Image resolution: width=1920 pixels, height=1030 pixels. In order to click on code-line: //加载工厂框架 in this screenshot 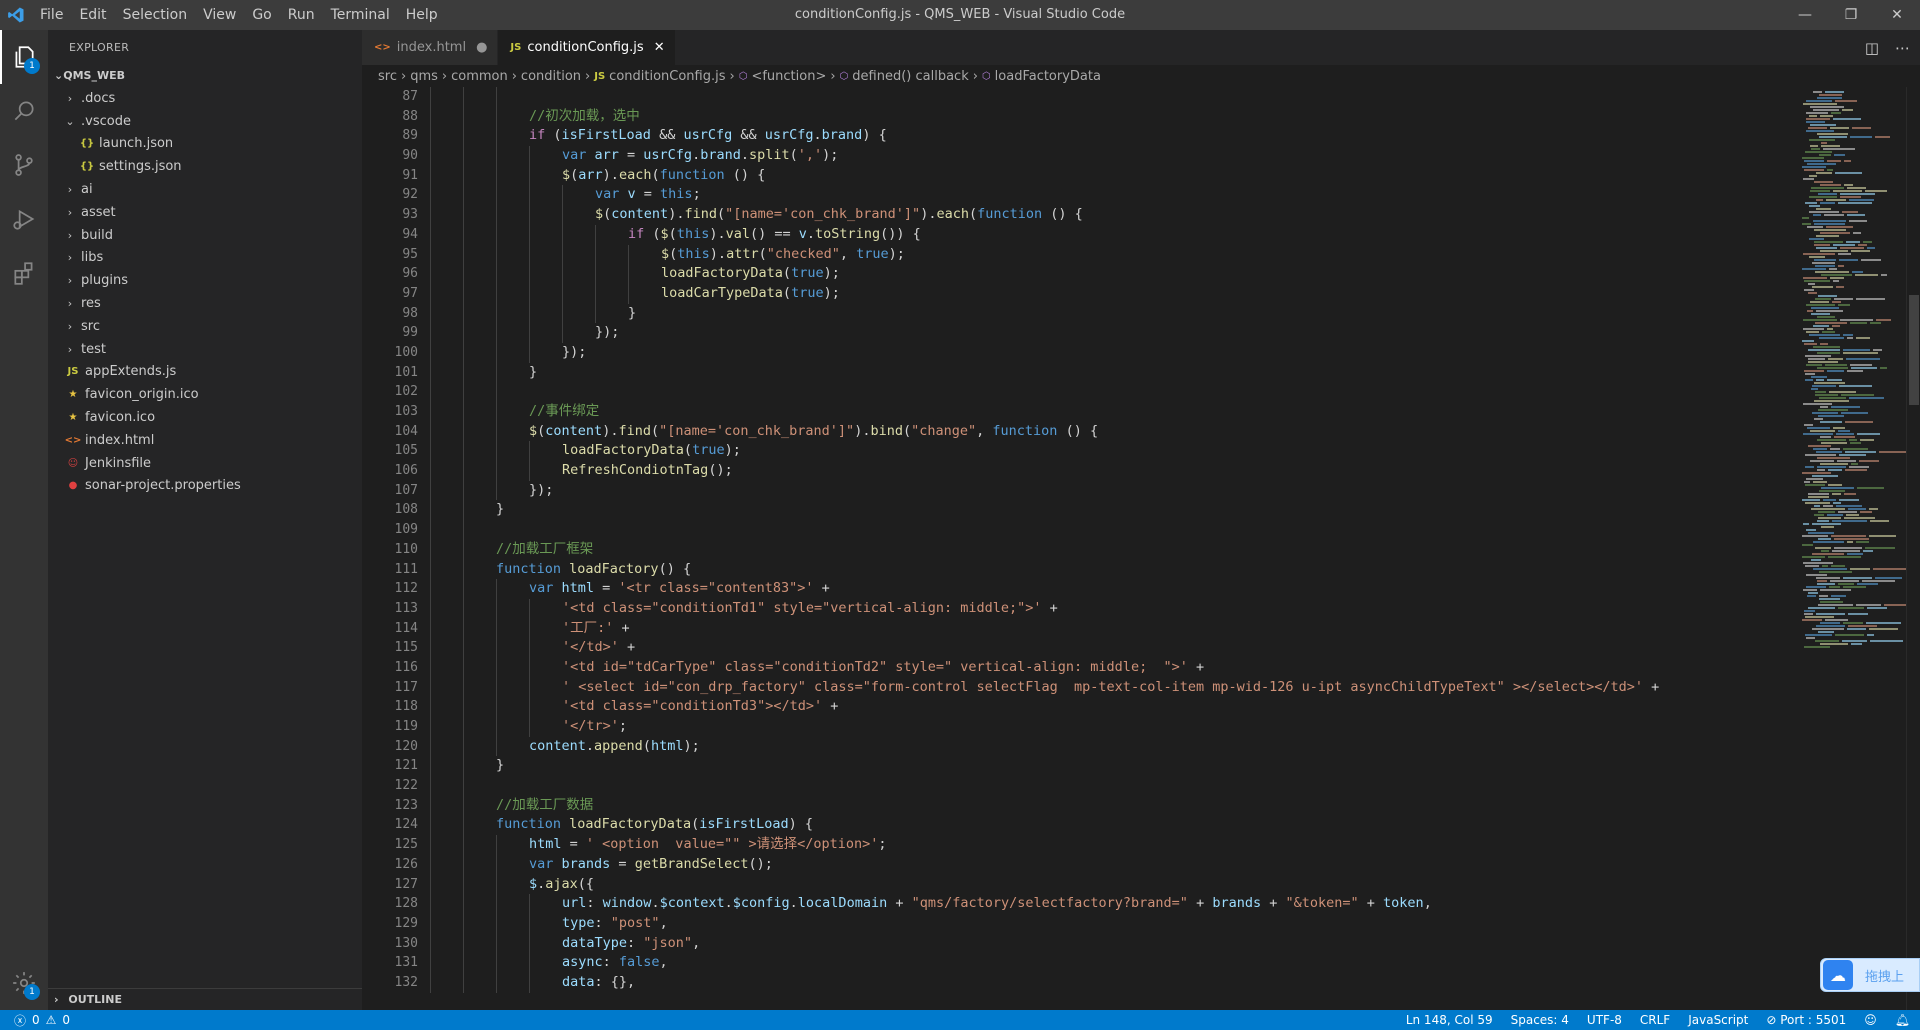, I will do `click(1125, 549)`.